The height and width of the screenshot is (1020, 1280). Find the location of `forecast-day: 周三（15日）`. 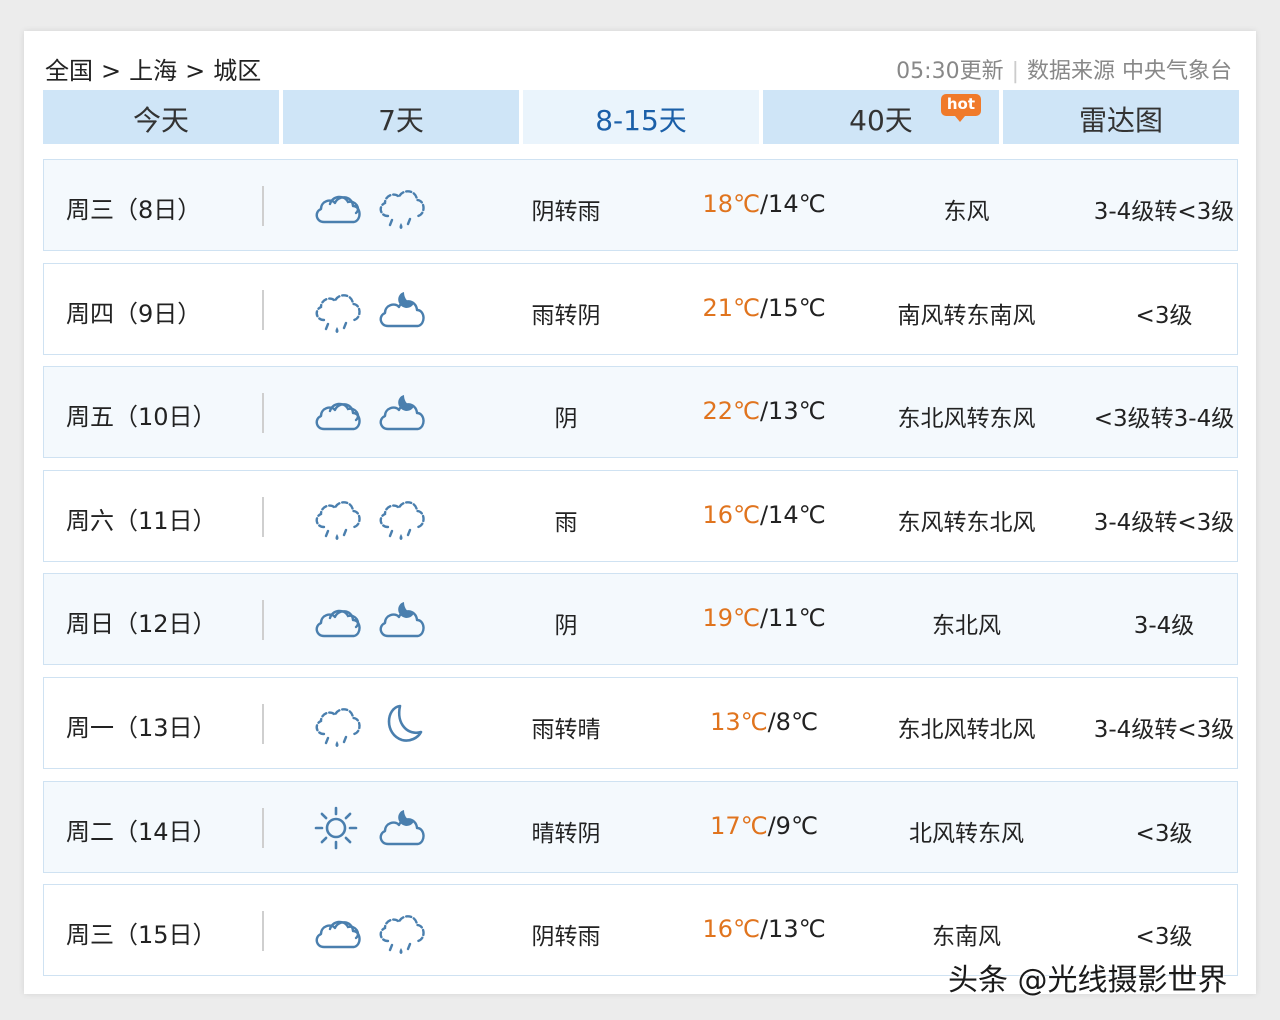

forecast-day: 周三（15日） is located at coordinates (141, 935).